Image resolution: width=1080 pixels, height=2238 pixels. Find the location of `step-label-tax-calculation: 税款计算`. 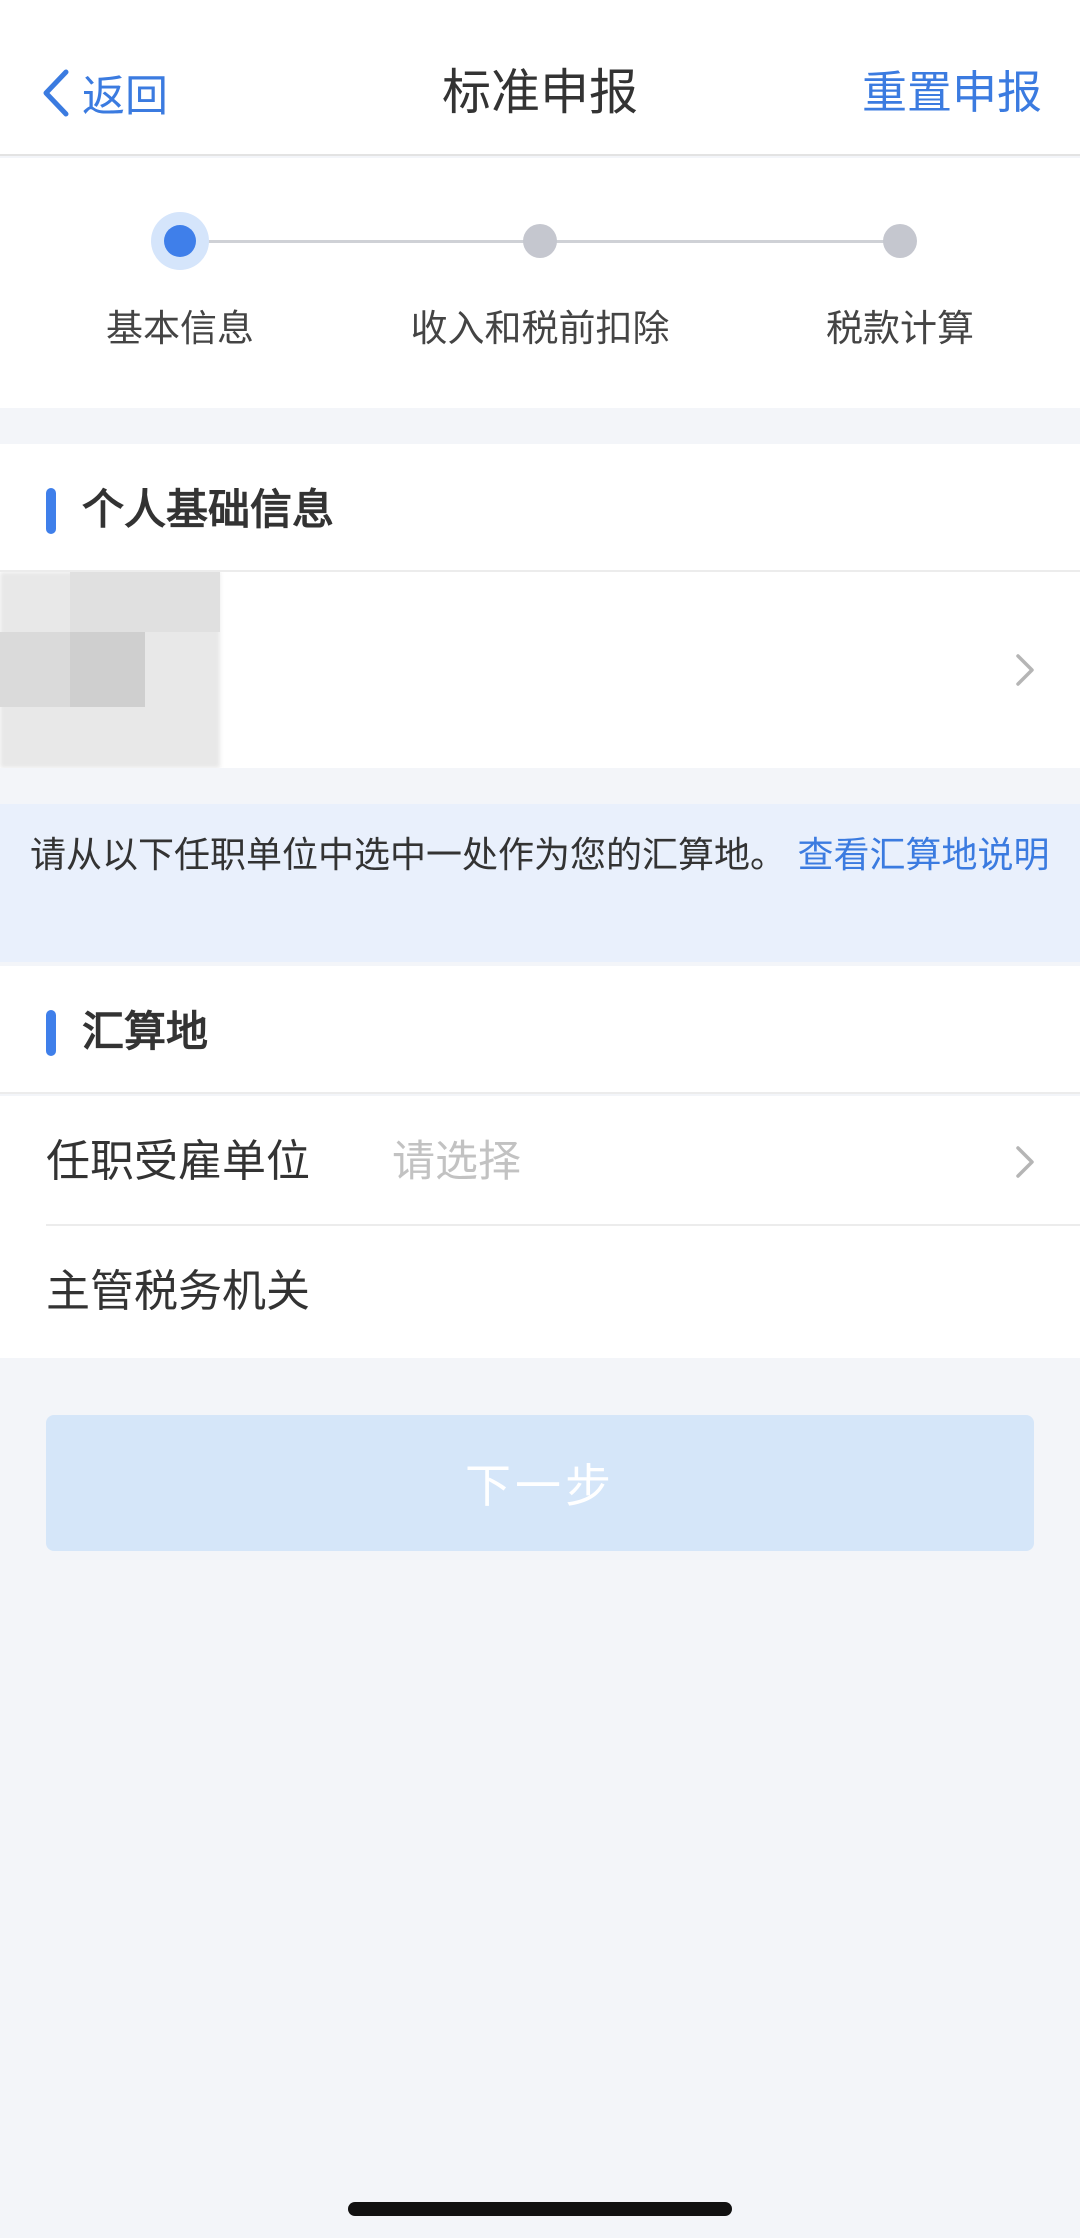

step-label-tax-calculation: 税款计算 is located at coordinates (900, 328).